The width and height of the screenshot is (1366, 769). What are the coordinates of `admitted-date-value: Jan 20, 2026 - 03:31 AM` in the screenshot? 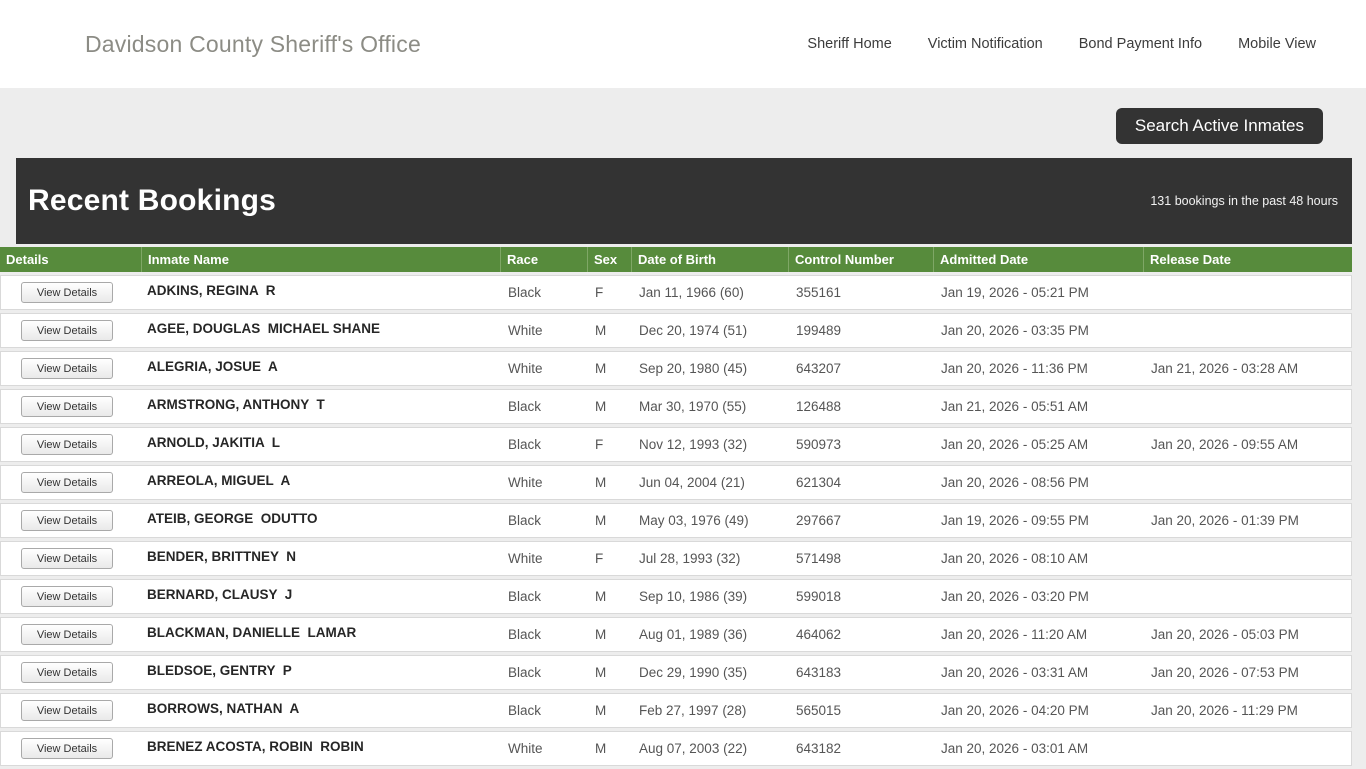 It's located at (1038, 672).